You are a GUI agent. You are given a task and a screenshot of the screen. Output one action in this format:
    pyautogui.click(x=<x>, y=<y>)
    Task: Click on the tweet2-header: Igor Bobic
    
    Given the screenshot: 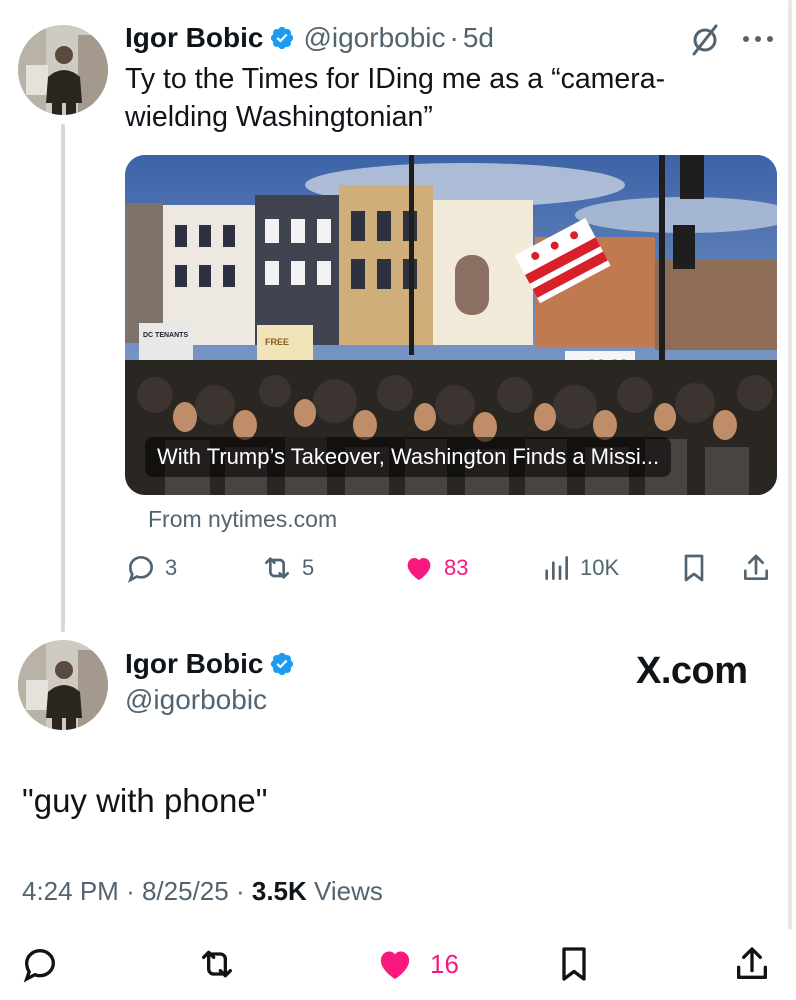 What is the action you would take?
    pyautogui.click(x=210, y=664)
    